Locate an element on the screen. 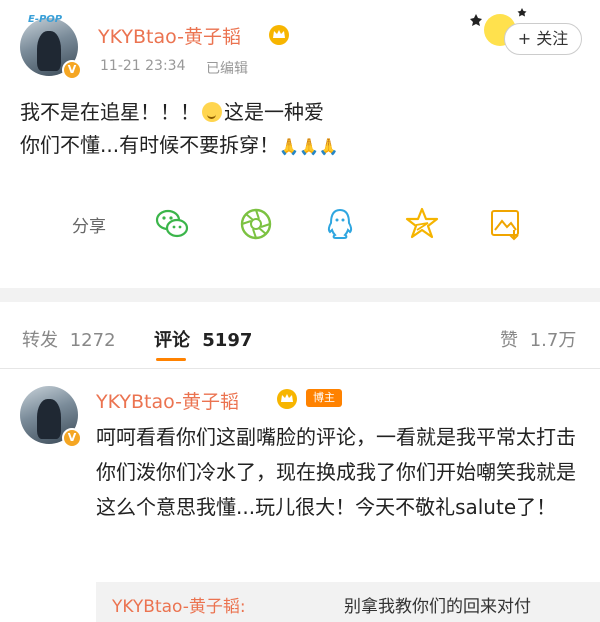  tab-comments-count: 5197 is located at coordinates (227, 340).